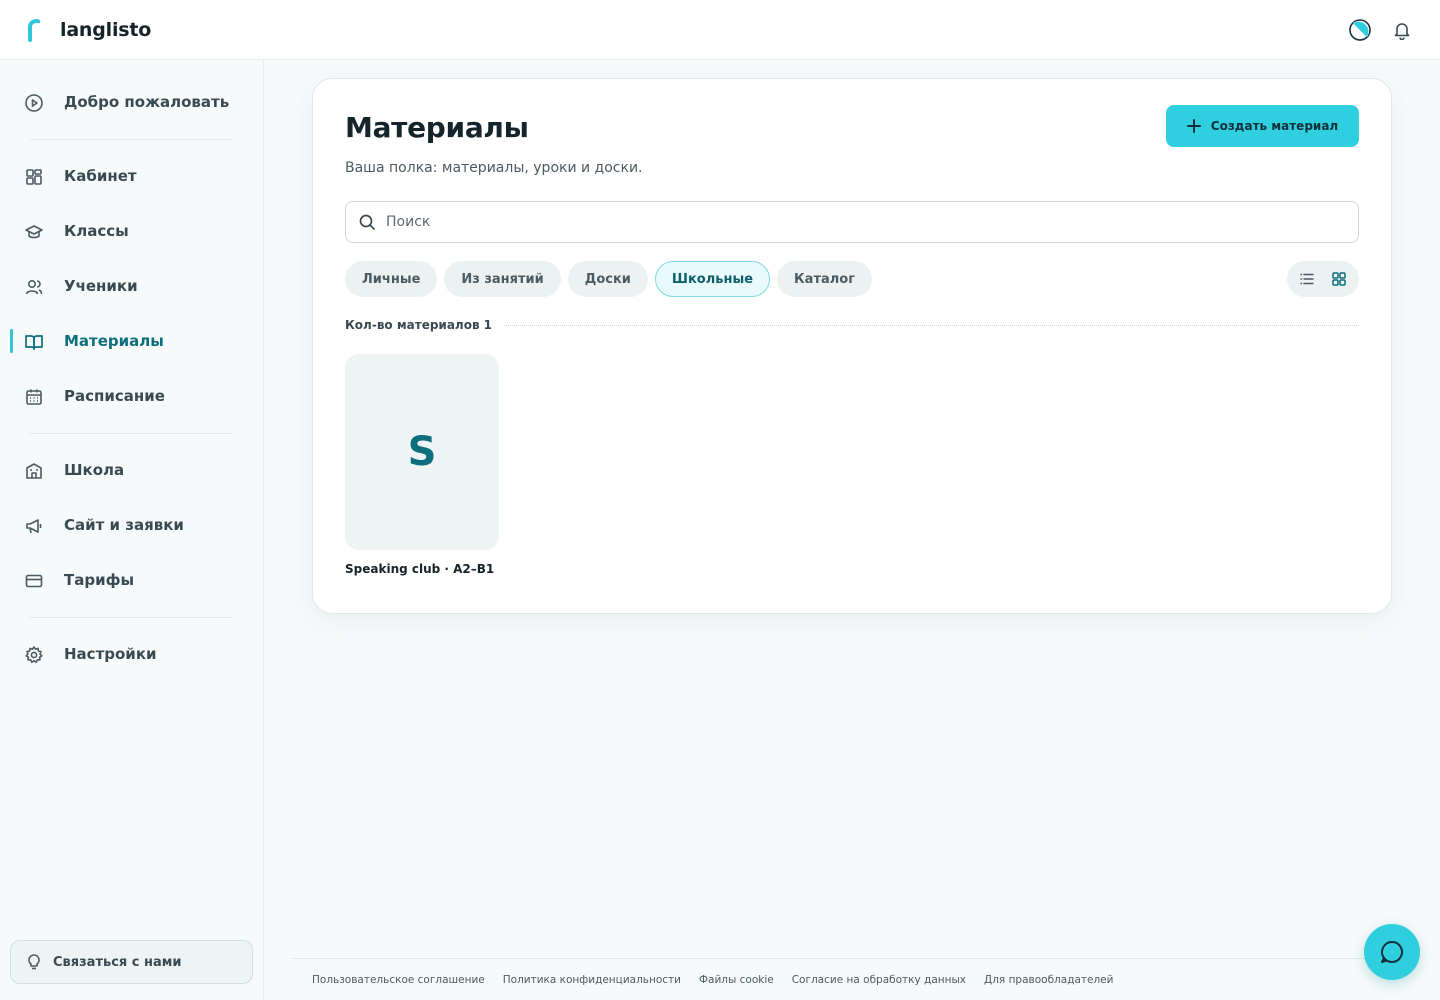 This screenshot has width=1440, height=1000. What do you see at coordinates (1274, 126) in the screenshot?
I see `create-material-label: Создать материал` at bounding box center [1274, 126].